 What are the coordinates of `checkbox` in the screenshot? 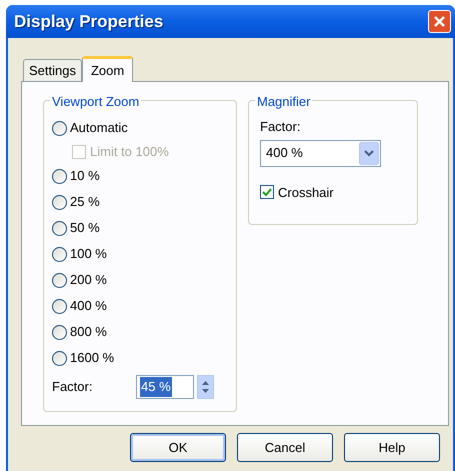 It's located at (267, 192).